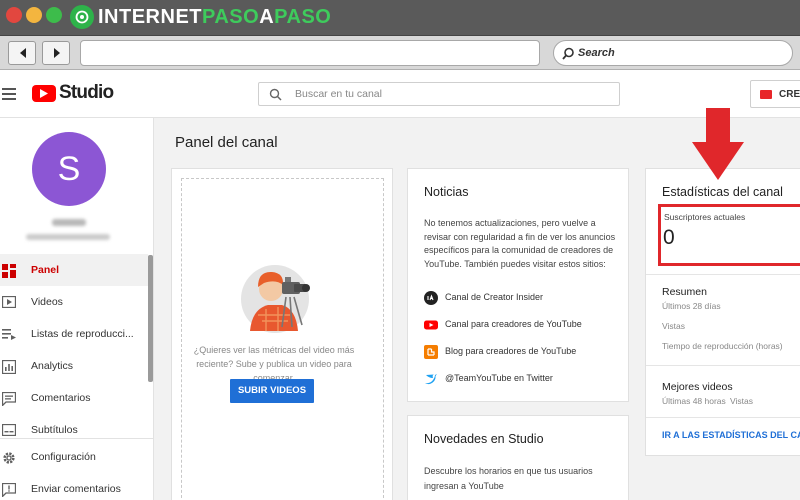 The width and height of the screenshot is (800, 500). What do you see at coordinates (673, 326) in the screenshot?
I see `views-label: Vistas` at bounding box center [673, 326].